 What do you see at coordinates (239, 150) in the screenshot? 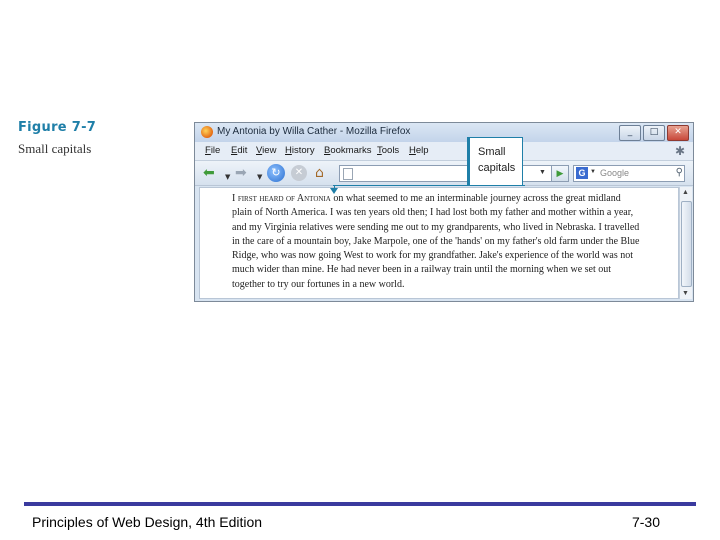
I see `menu-edit: Edit` at bounding box center [239, 150].